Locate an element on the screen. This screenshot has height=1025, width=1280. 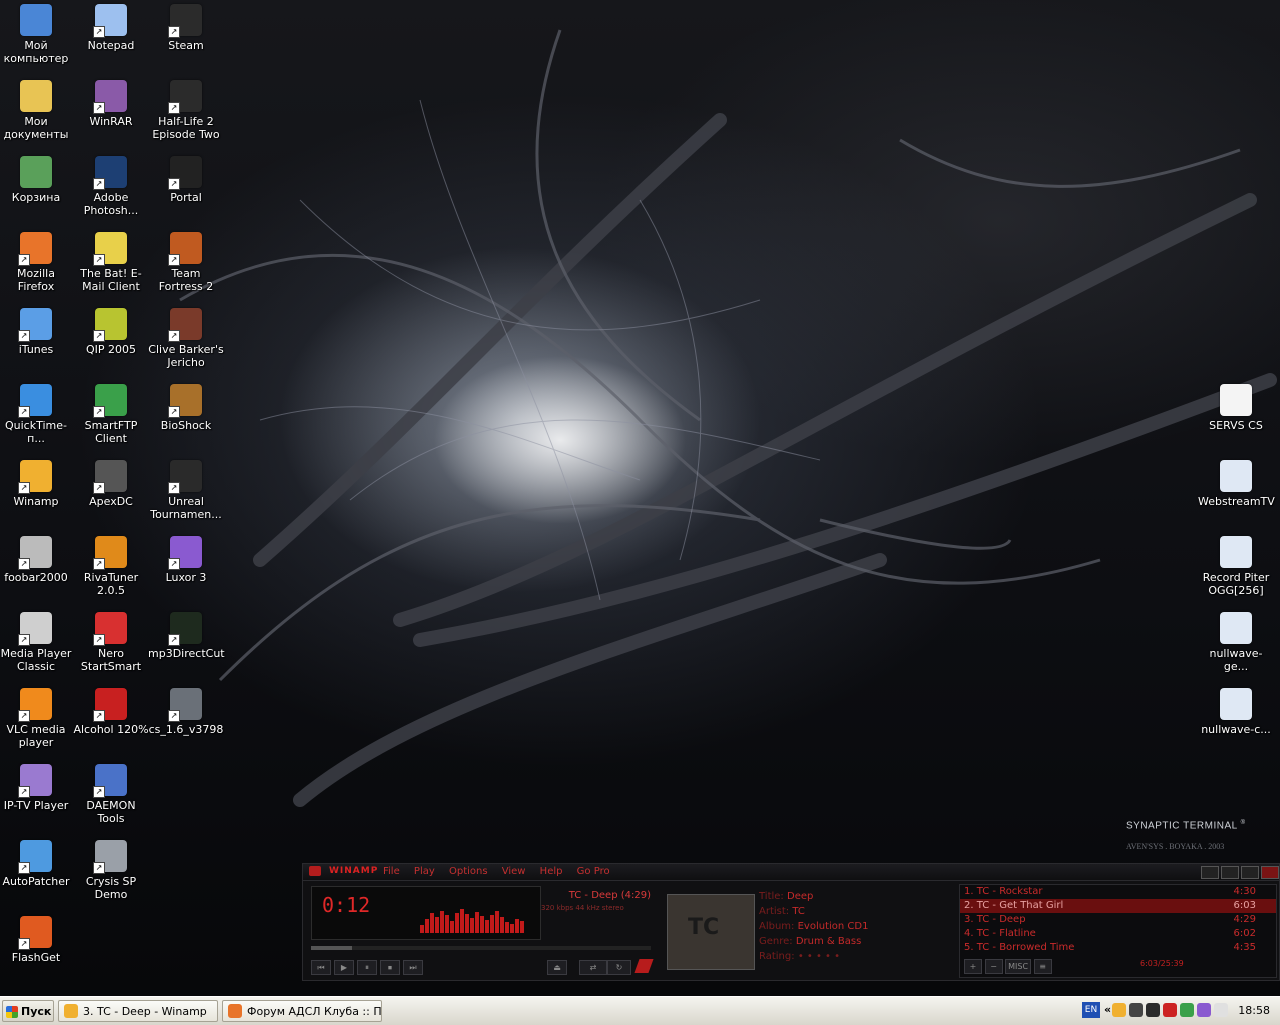
menu-go-pro: Go Pro is located at coordinates (593, 871).